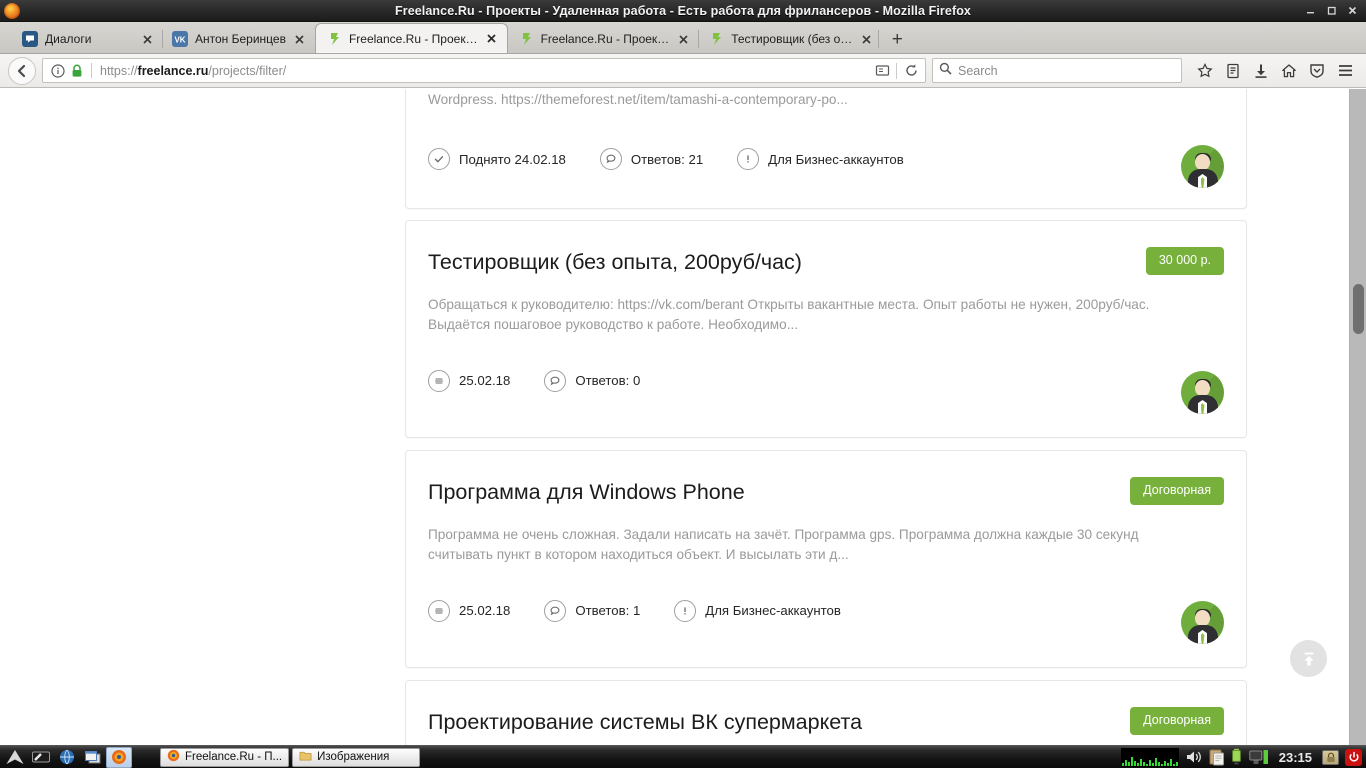 Image resolution: width=1366 pixels, height=768 pixels. I want to click on browser-globe-icon, so click(67, 757).